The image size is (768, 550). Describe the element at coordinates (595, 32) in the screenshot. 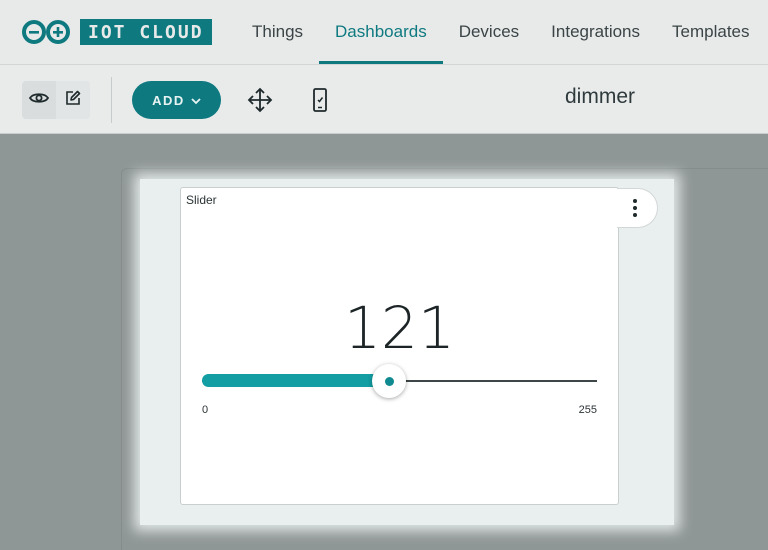

I see `tab-integrations: Integrations` at that location.